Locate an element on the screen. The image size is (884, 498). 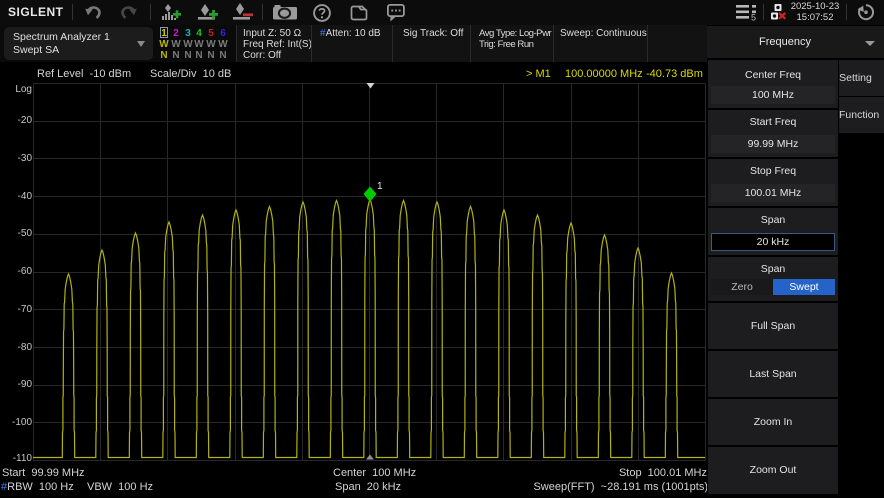
svg-text: 1 is located at coordinates (380, 186).